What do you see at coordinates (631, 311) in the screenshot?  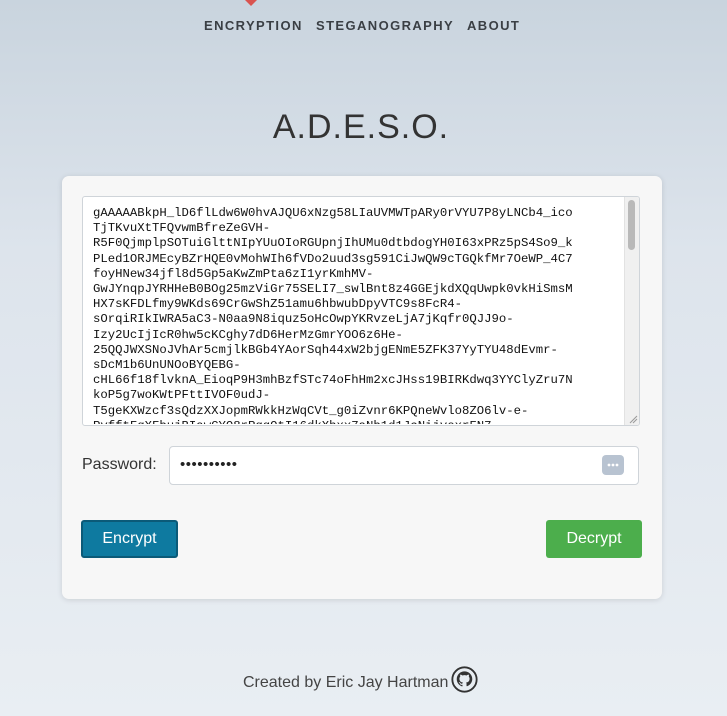 I see `textarea-scrollbar` at bounding box center [631, 311].